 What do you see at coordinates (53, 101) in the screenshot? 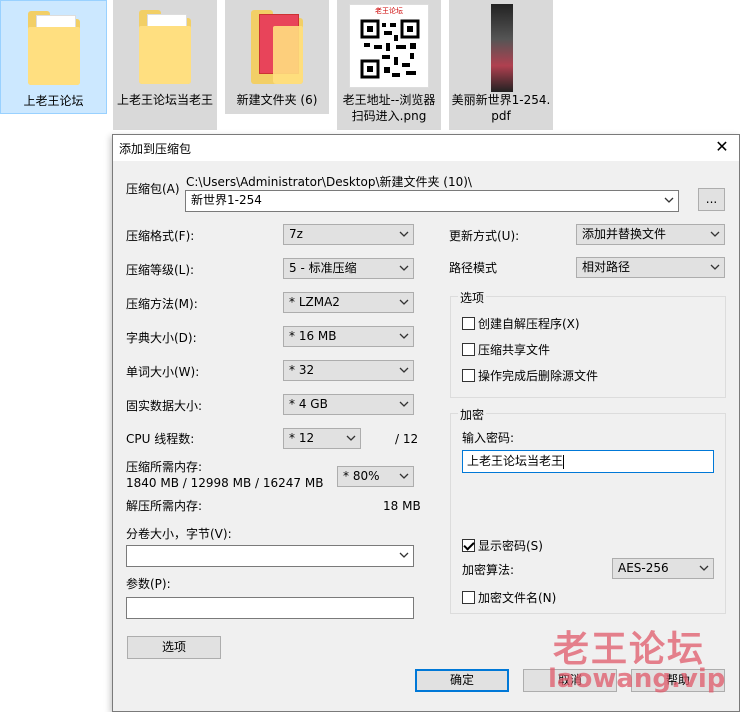
I see `desktop-item-label: 上老王论坛` at bounding box center [53, 101].